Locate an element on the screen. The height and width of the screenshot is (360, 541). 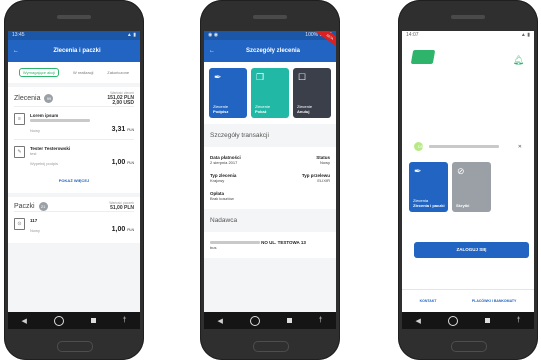
package-icon: ⊙ is located at coordinates (19, 224).